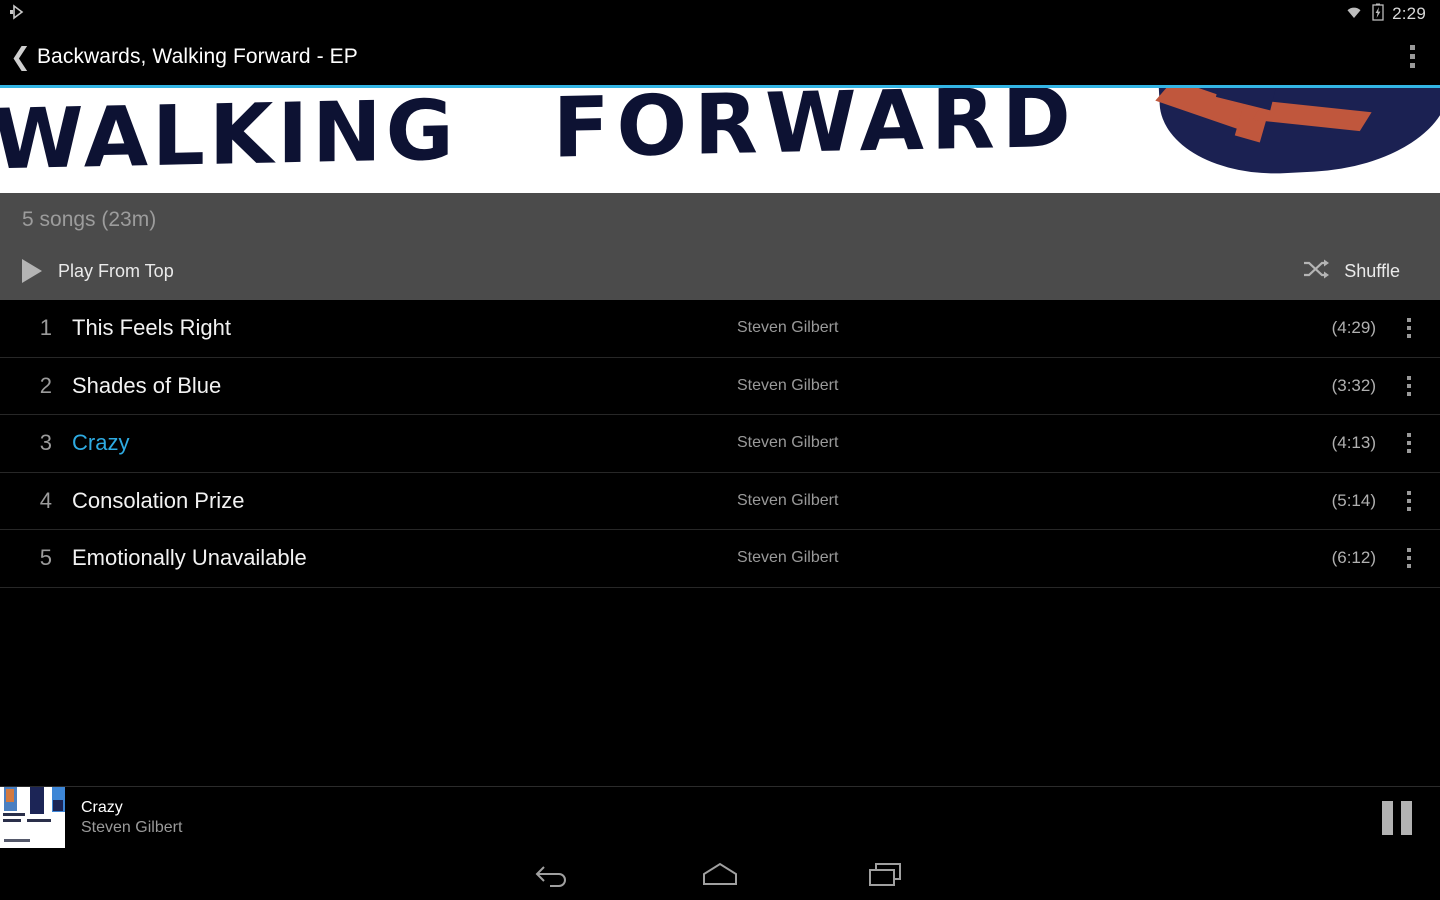 This screenshot has height=900, width=1440. I want to click on mini-player: Crazy Steven Gilbert, so click(720, 817).